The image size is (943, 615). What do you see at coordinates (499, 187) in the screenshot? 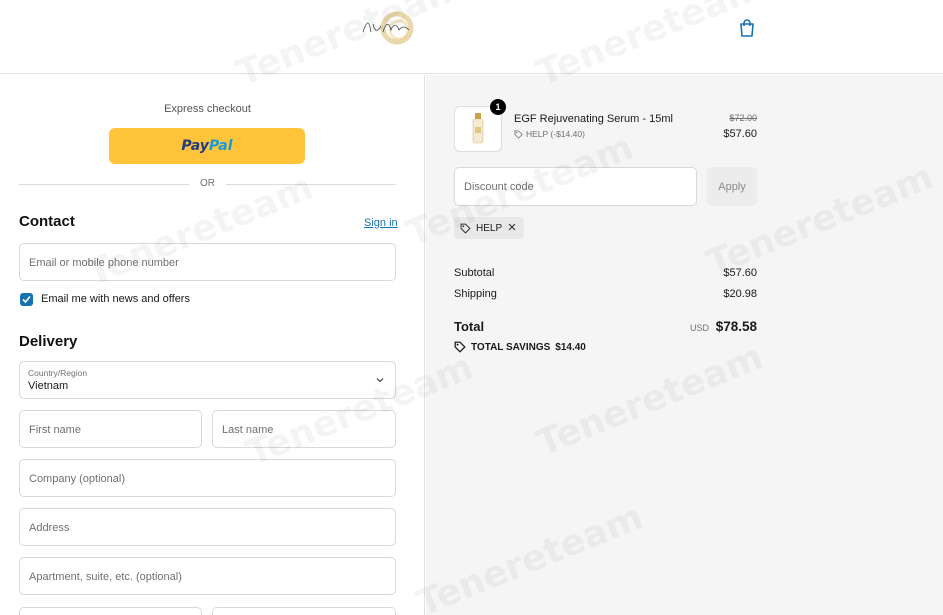
I see `discount-code-placeholder: Discount code` at bounding box center [499, 187].